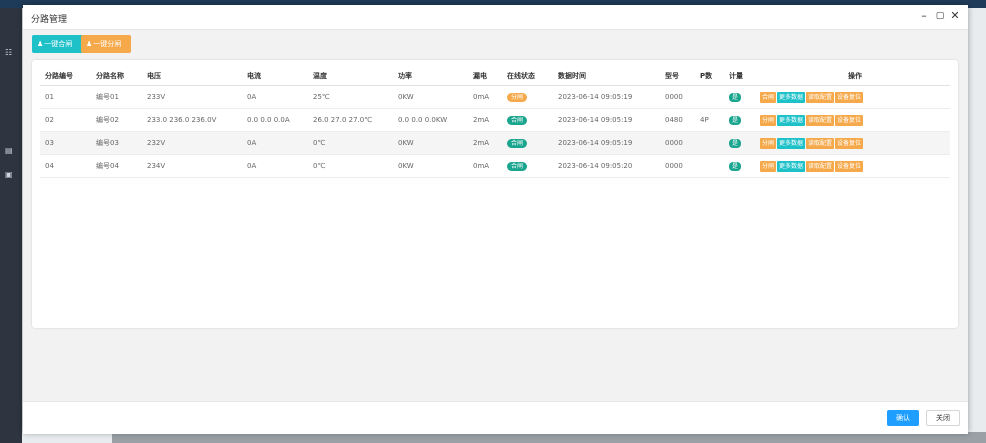 The height and width of the screenshot is (443, 986). Describe the element at coordinates (116, 97) in the screenshot. I see `cell-name: 编号01` at that location.